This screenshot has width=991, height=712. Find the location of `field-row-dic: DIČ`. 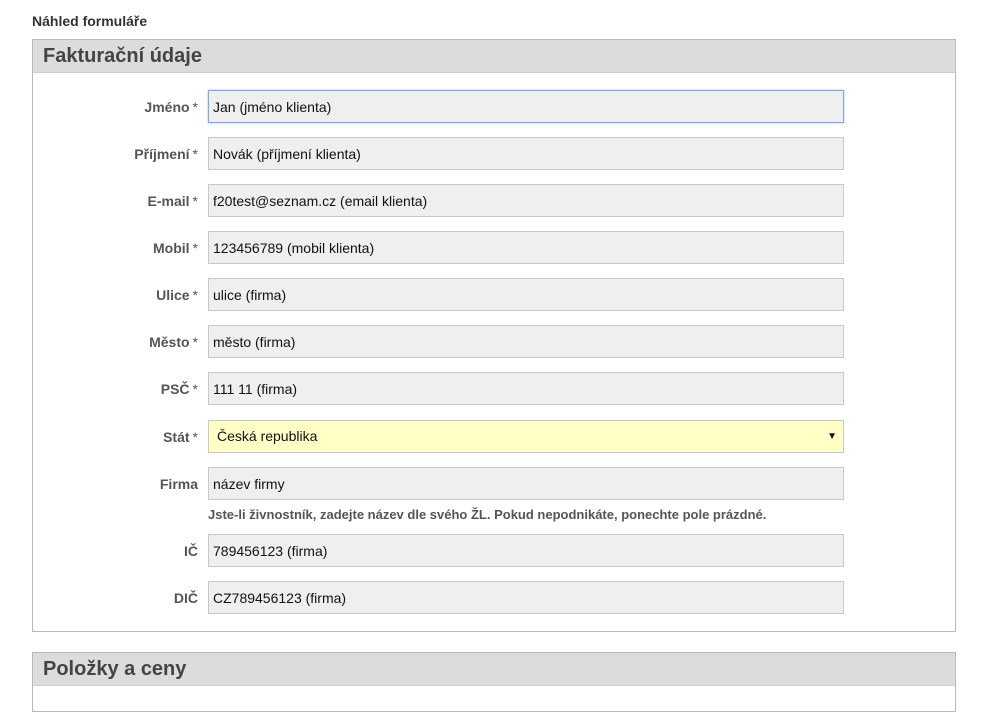

field-row-dic: DIČ is located at coordinates (494, 598).